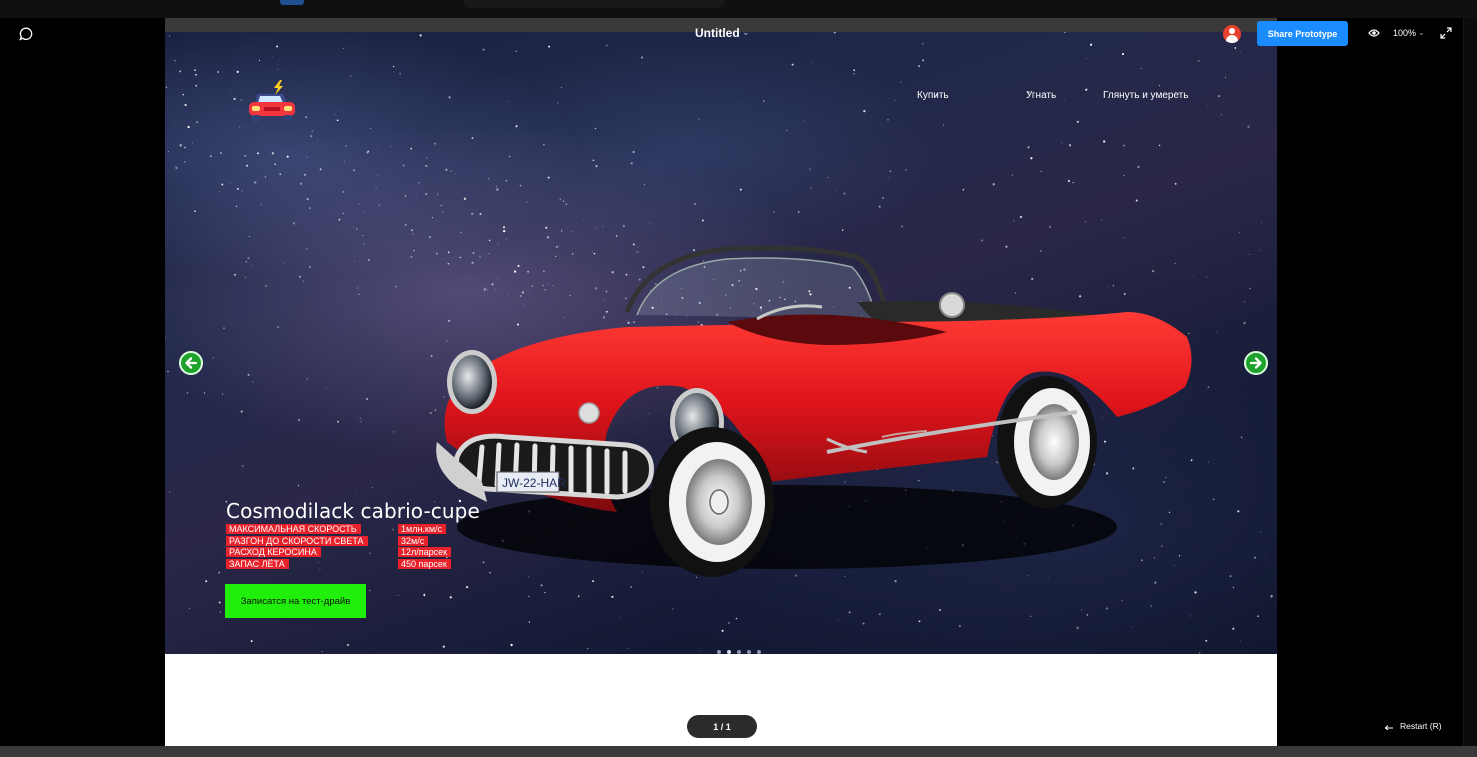 Image resolution: width=1477 pixels, height=757 pixels. What do you see at coordinates (933, 95) in the screenshot?
I see `nav-link-buy: Купить` at bounding box center [933, 95].